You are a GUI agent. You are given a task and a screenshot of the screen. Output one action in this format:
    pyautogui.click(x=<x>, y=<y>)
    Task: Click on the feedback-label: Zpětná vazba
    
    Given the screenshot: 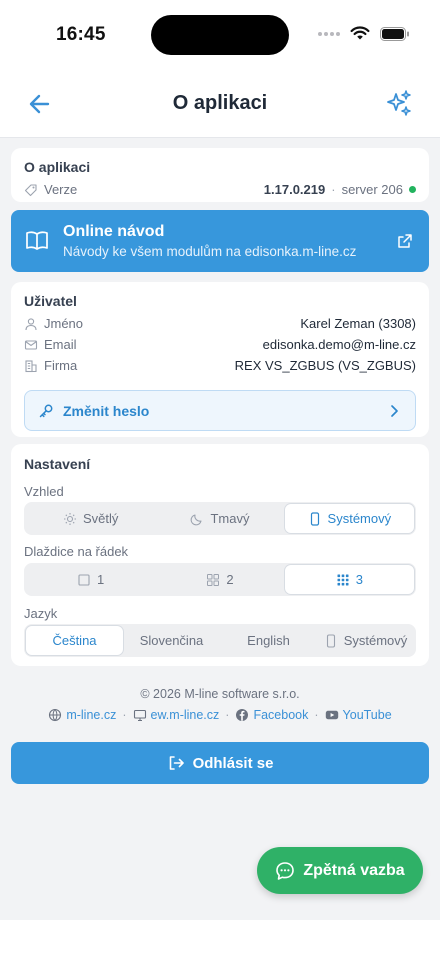 What is the action you would take?
    pyautogui.click(x=354, y=870)
    